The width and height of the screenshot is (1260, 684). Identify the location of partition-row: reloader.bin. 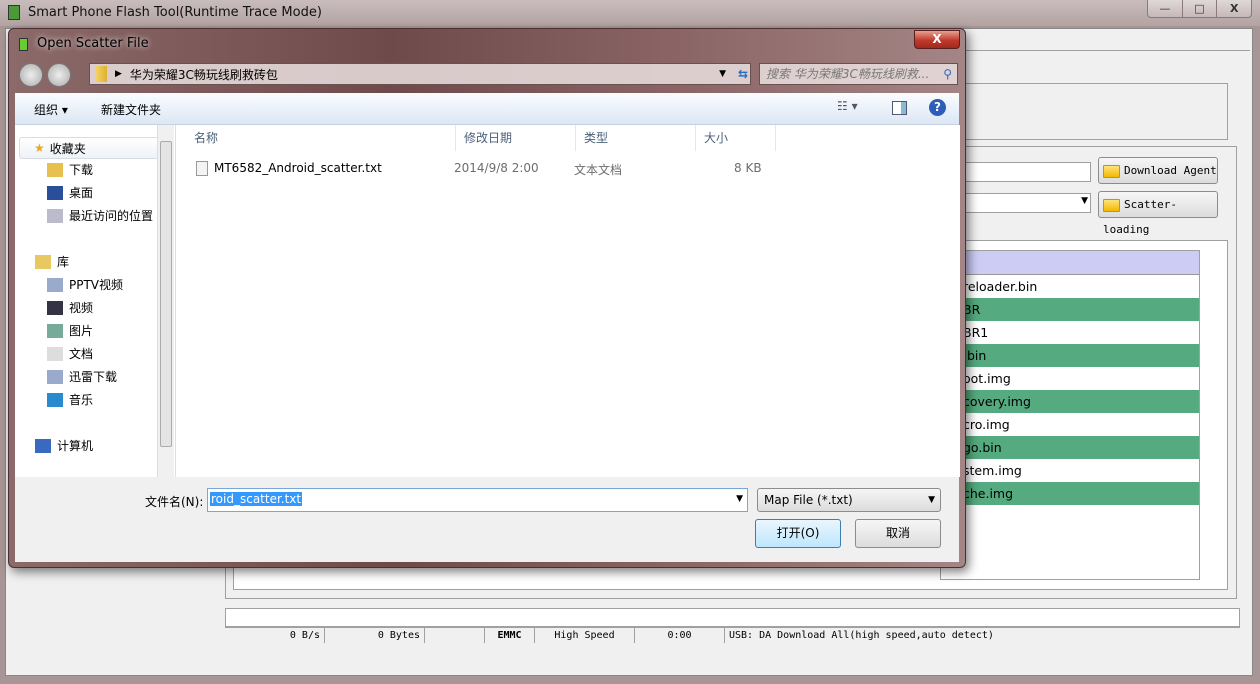
(1070, 286).